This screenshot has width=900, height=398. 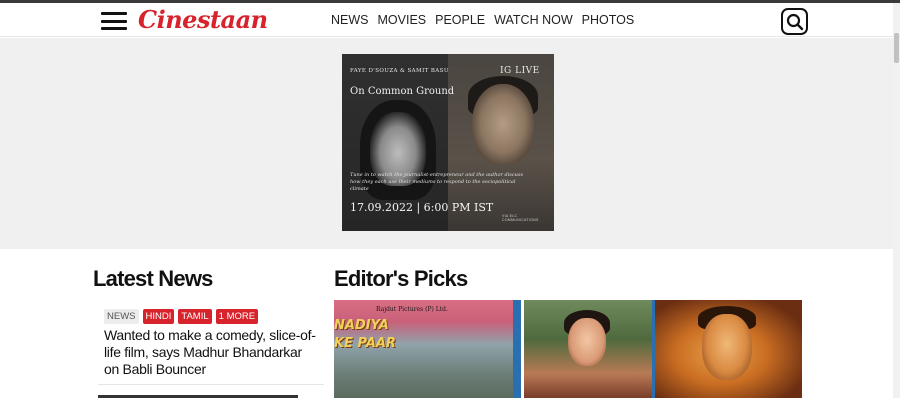 What do you see at coordinates (533, 20) in the screenshot?
I see `nav-item-watch-now: WATCH NOW` at bounding box center [533, 20].